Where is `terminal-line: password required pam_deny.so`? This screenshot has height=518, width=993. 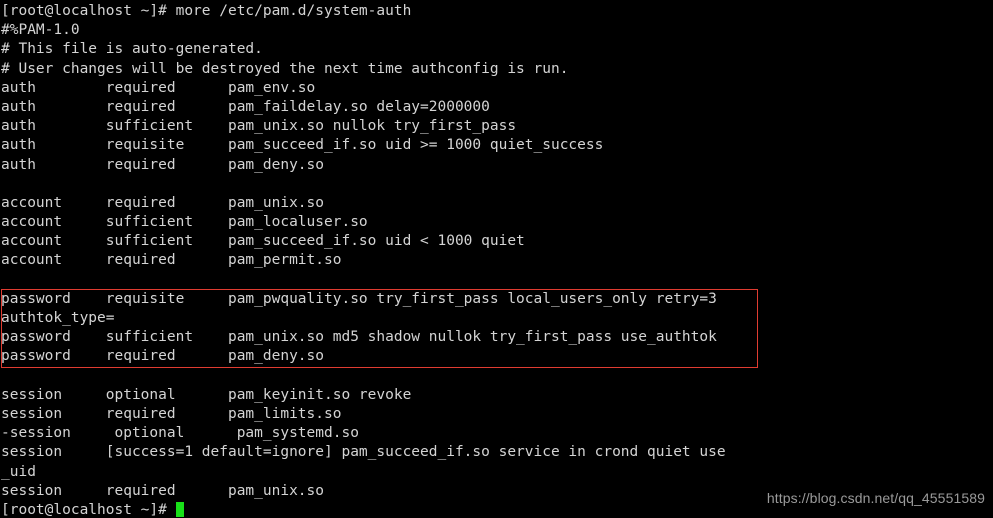
terminal-line: password required pam_deny.so is located at coordinates (163, 356).